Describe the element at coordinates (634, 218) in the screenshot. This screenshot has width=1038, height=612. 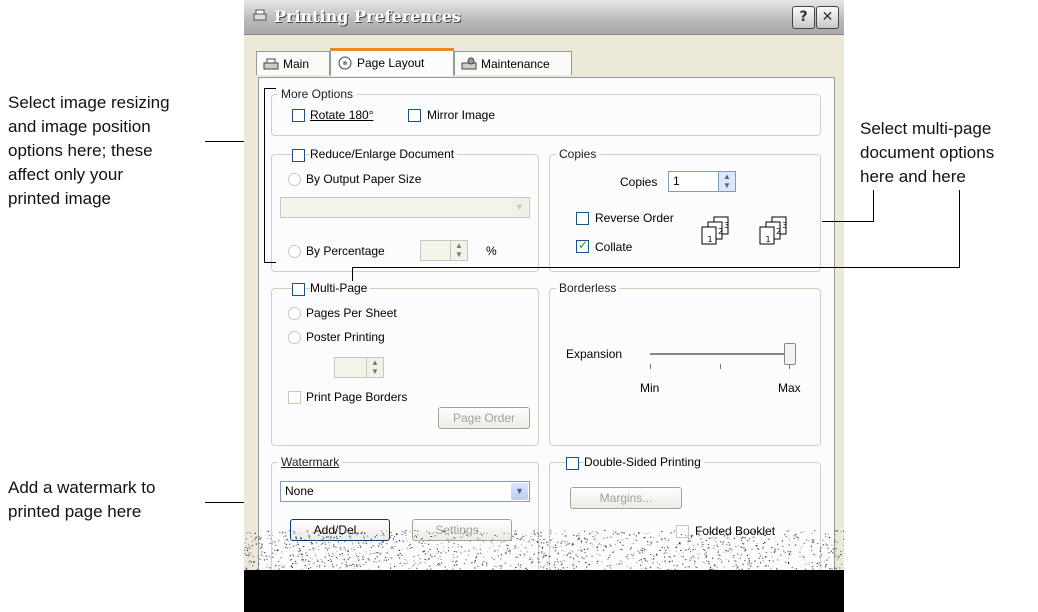
I see `reverse-order-label: Reverse Order` at that location.